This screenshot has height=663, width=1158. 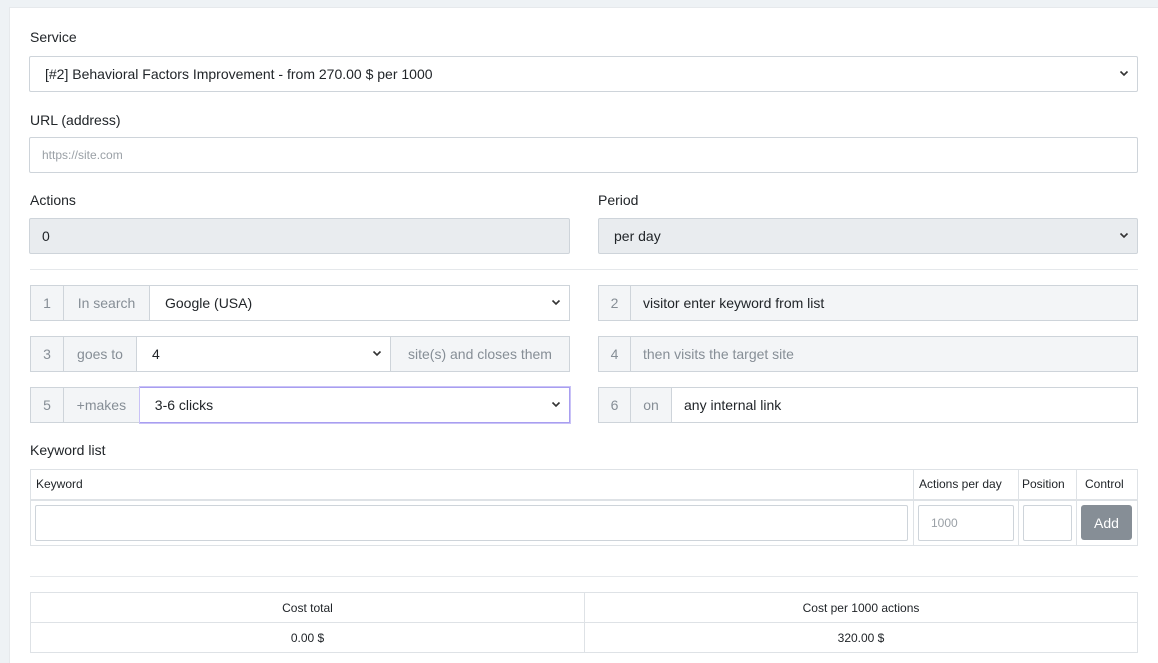 What do you see at coordinates (101, 405) in the screenshot?
I see `step-prefix: +makes` at bounding box center [101, 405].